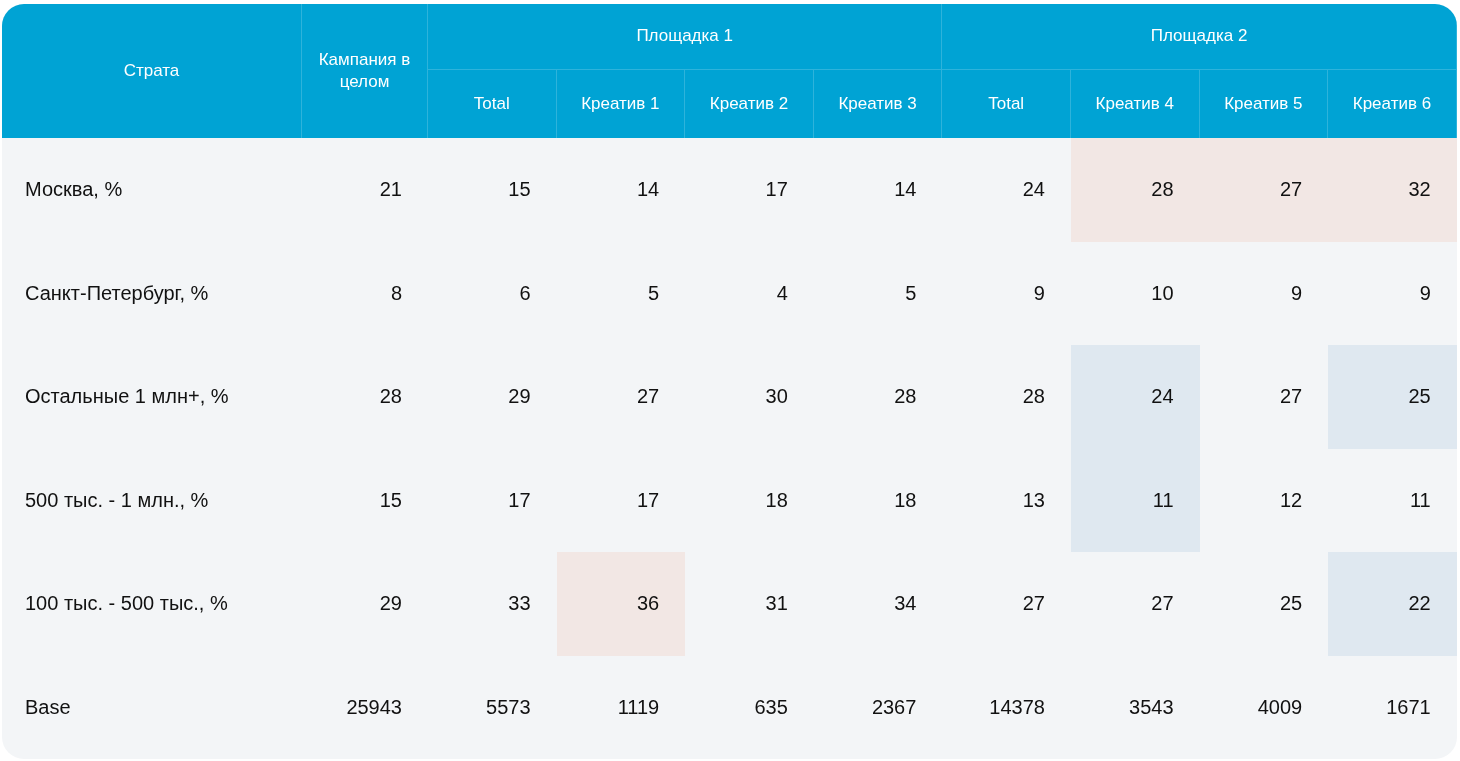 Image resolution: width=1460 pixels, height=761 pixels. I want to click on row-label: 500 тыс. - 1 млн., %, so click(117, 500).